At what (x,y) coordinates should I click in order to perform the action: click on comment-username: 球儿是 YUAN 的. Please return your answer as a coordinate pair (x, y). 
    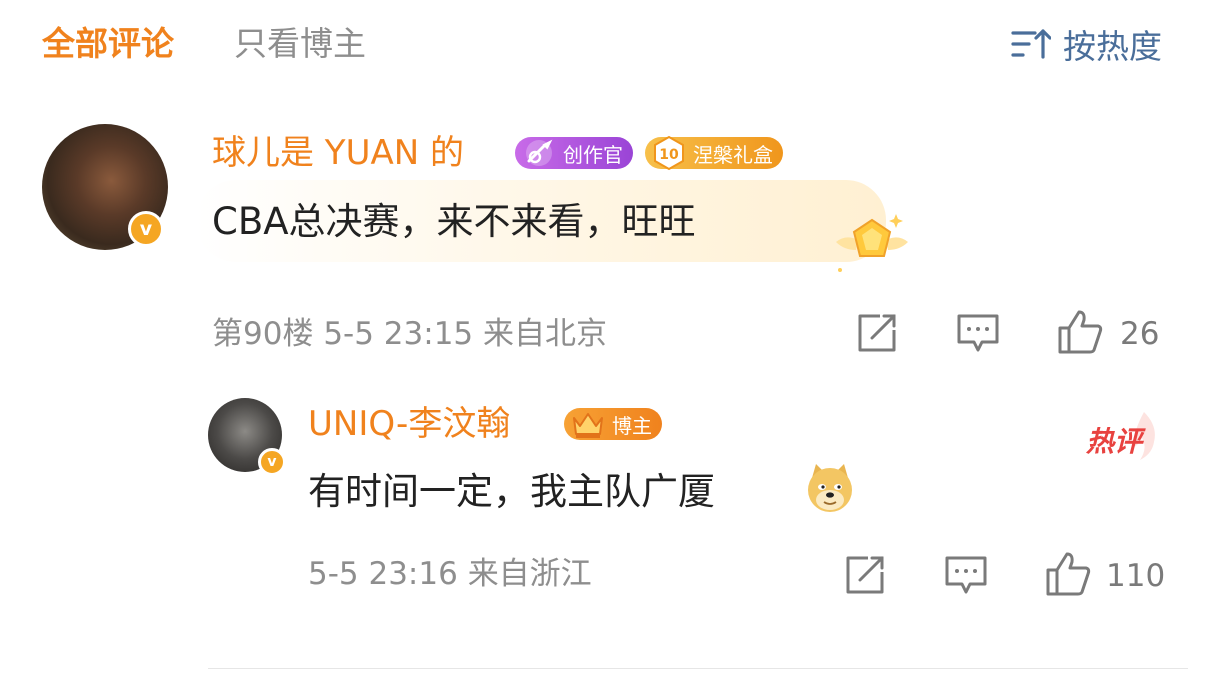
    Looking at the image, I should click on (338, 153).